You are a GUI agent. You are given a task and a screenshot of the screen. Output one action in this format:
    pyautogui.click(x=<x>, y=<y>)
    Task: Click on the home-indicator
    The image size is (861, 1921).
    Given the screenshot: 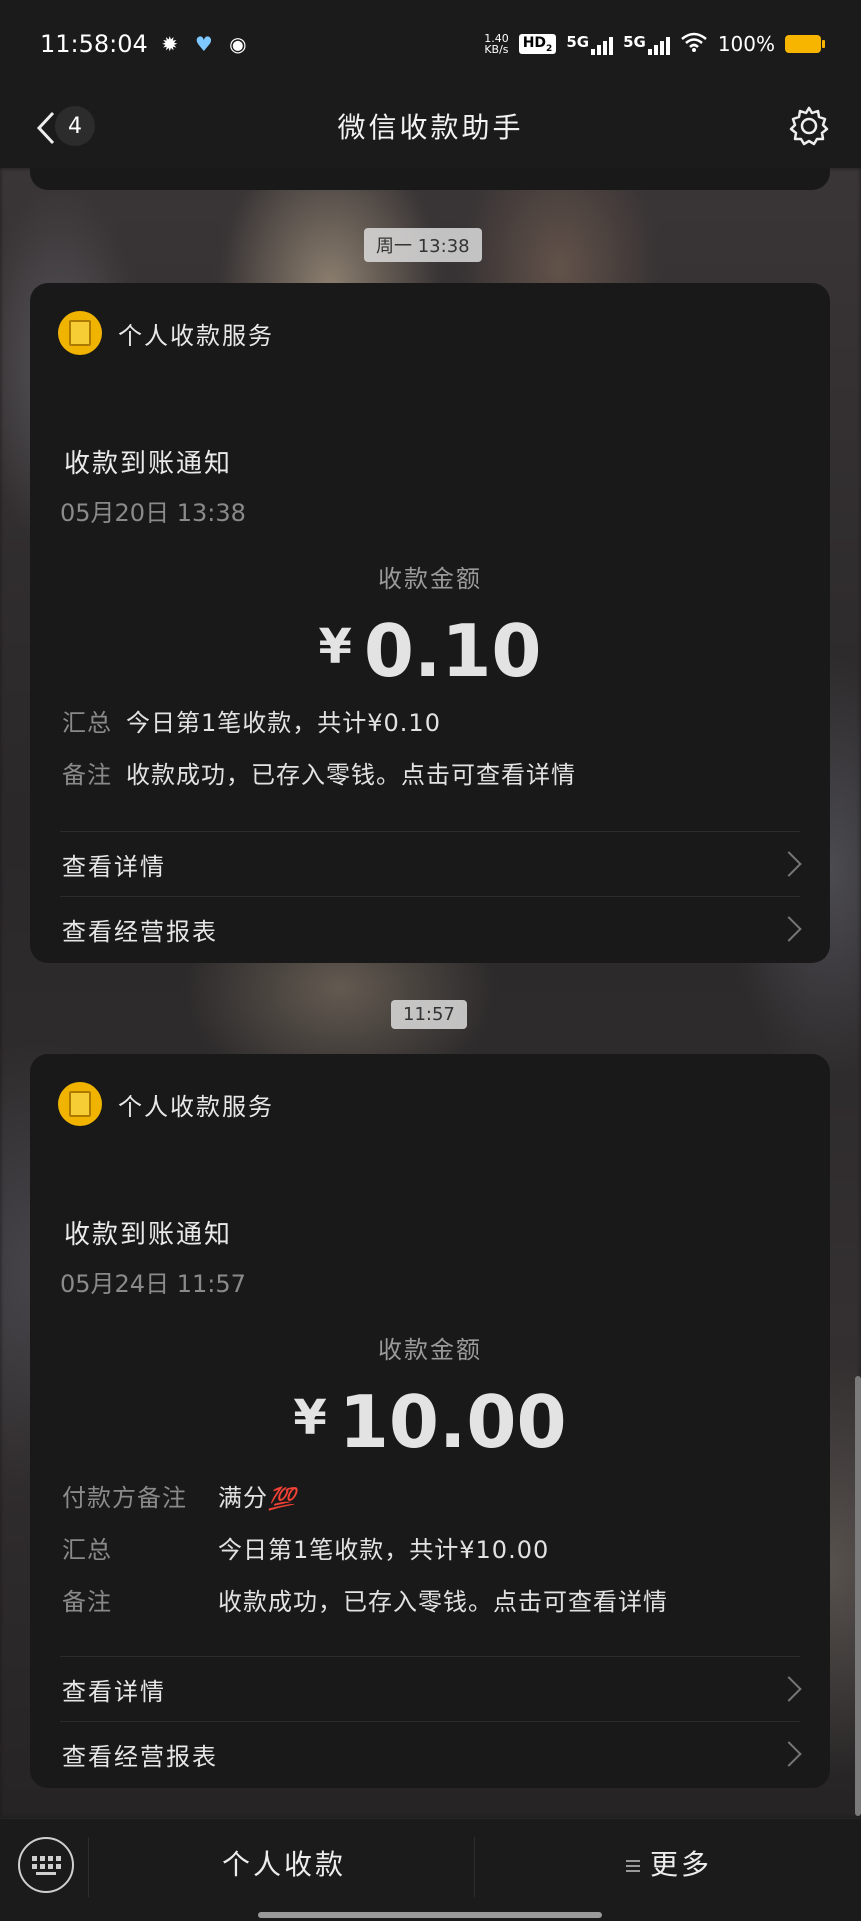 What is the action you would take?
    pyautogui.click(x=430, y=1915)
    